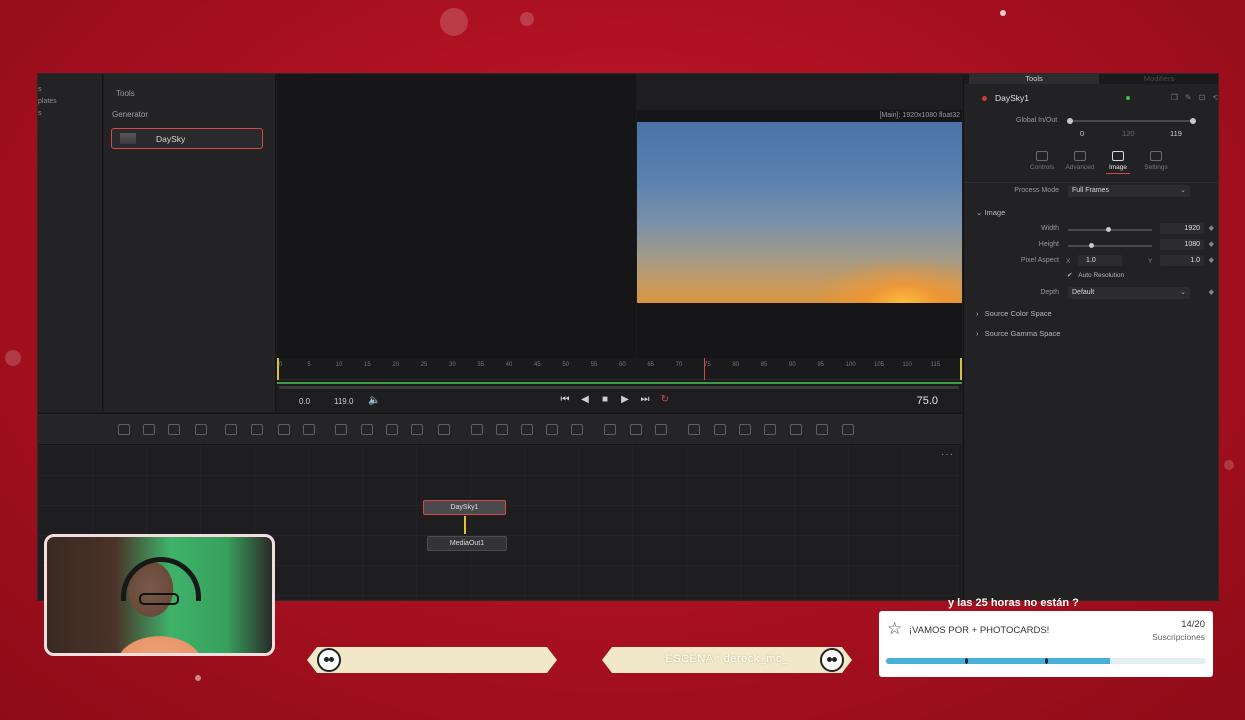  I want to click on skip-to-start-icon: ⏮, so click(565, 399).